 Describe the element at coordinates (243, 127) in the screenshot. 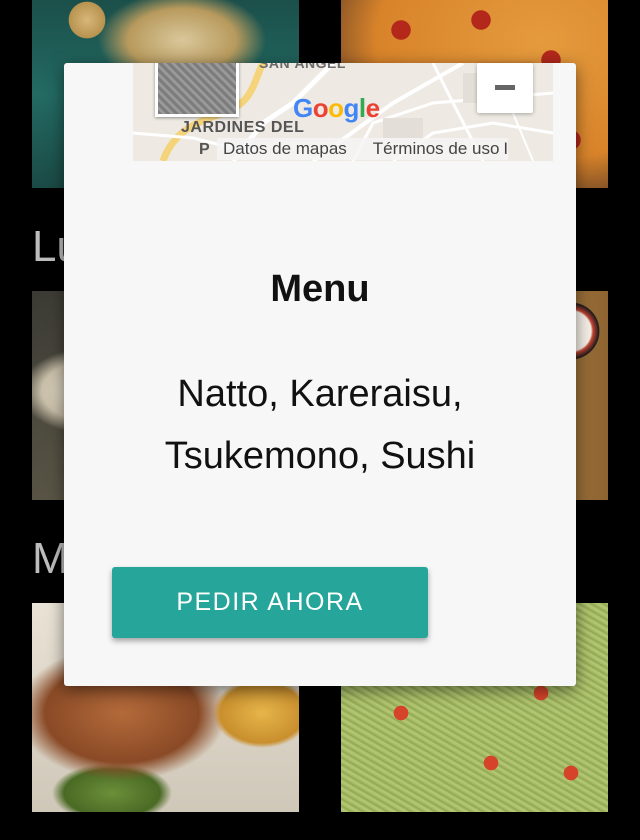

I see `map-area-label: JARDINES DEL` at that location.